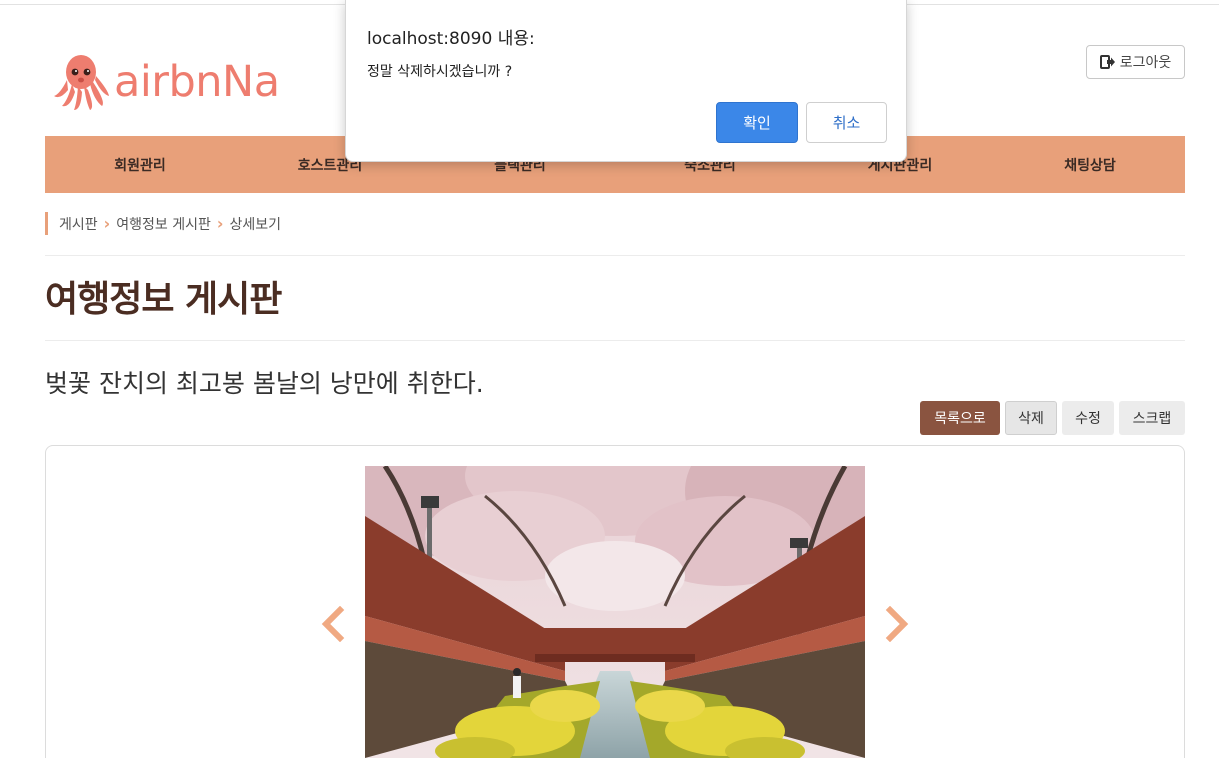 The height and width of the screenshot is (758, 1219). Describe the element at coordinates (440, 72) in the screenshot. I see `dialog-message: 정말 삭제하시겠습니까 ?` at that location.